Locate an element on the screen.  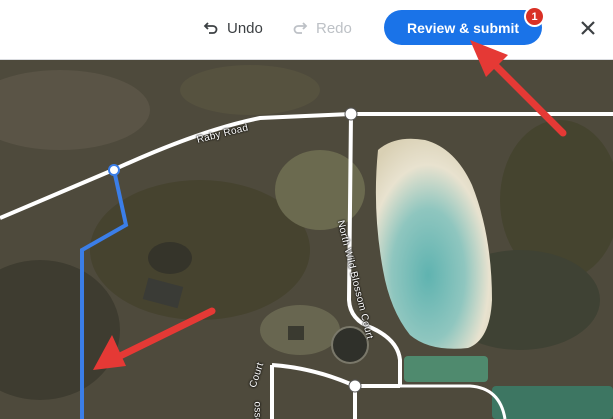
undo-icon is located at coordinates (210, 28).